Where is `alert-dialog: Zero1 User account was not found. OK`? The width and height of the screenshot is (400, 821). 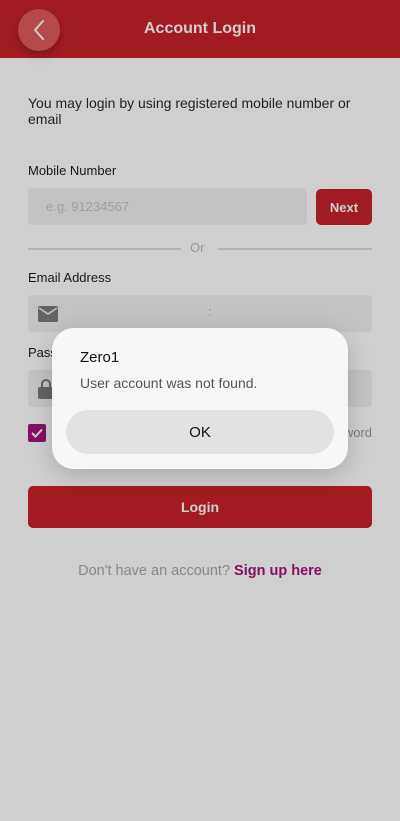
alert-dialog: Zero1 User account was not found. OK is located at coordinates (200, 398).